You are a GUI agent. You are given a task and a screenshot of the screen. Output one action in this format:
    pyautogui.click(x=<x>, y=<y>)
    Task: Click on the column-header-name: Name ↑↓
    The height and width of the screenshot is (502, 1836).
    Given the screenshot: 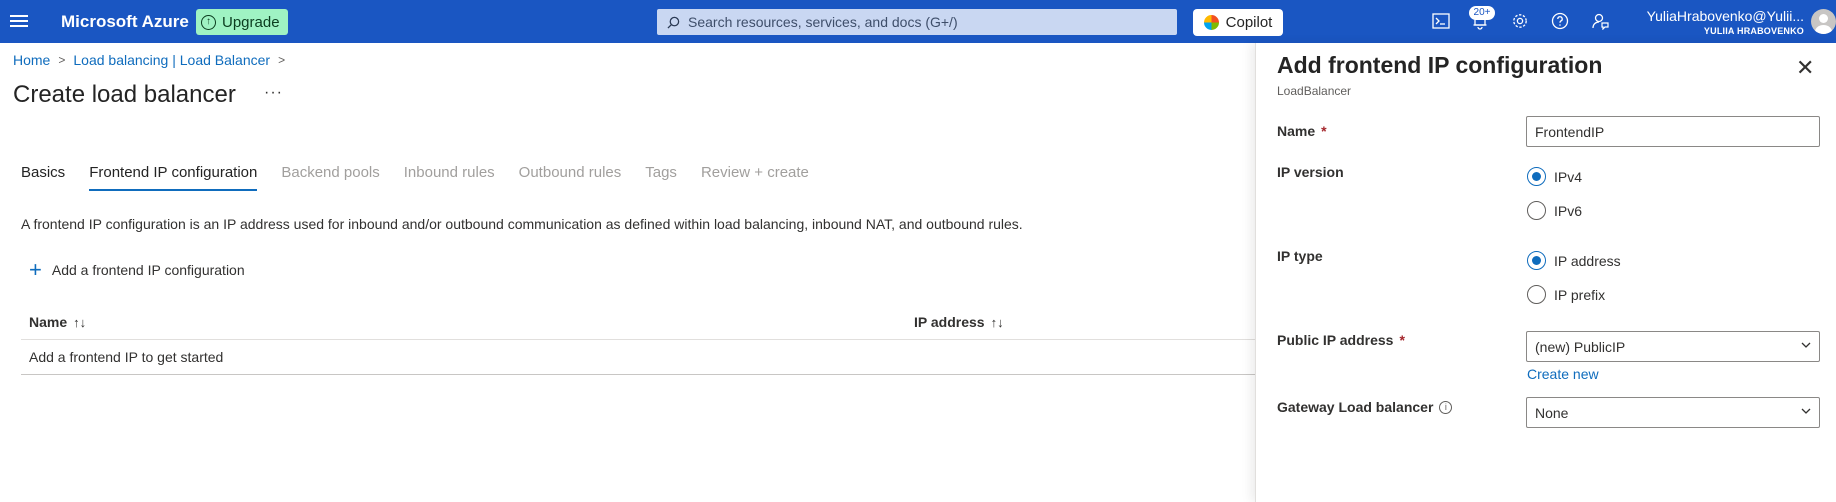 What is the action you would take?
    pyautogui.click(x=57, y=322)
    